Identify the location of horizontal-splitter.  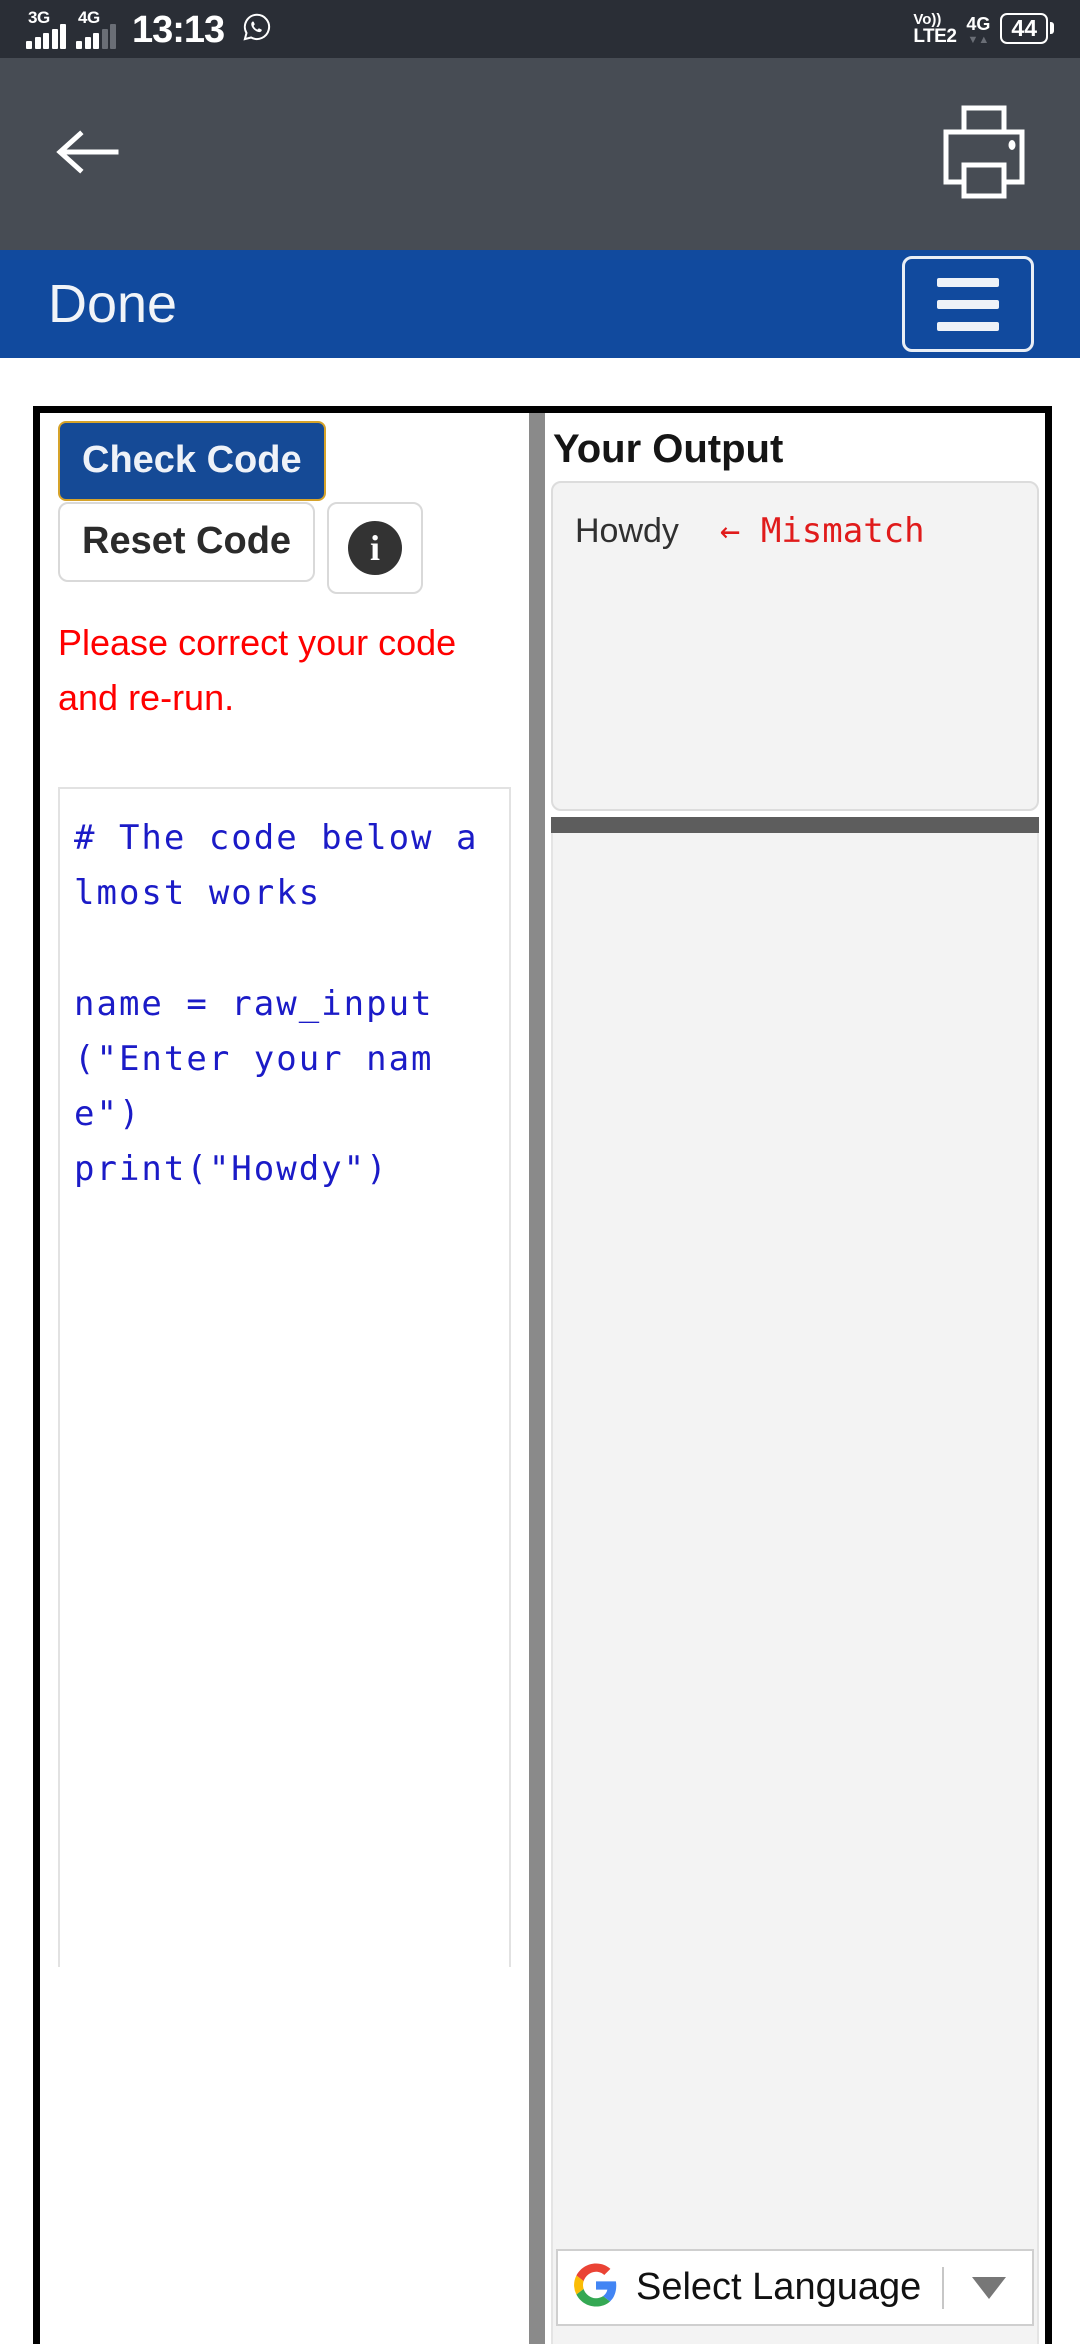
(795, 825).